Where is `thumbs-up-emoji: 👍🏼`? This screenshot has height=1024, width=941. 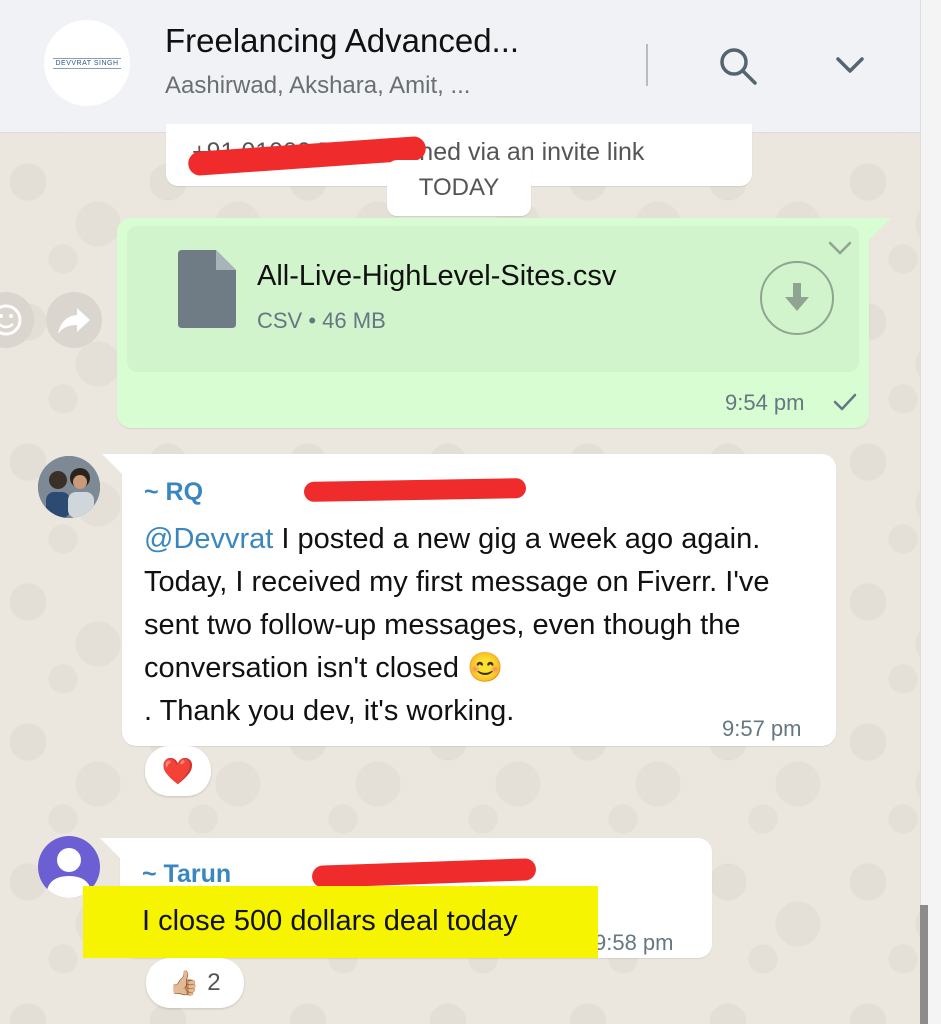 thumbs-up-emoji: 👍🏼 is located at coordinates (184, 983).